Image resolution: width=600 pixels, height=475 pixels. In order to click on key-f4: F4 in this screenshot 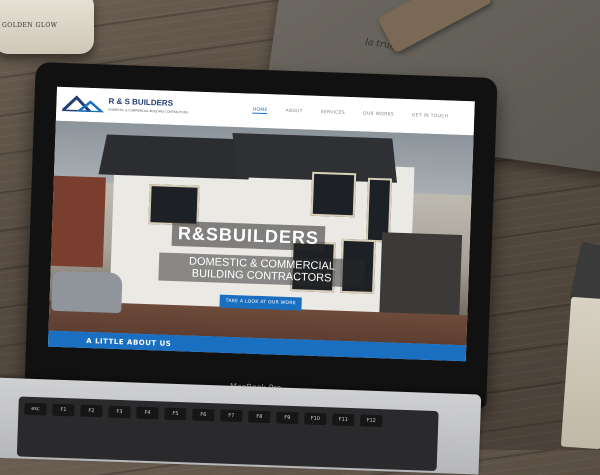, I will do `click(147, 413)`.